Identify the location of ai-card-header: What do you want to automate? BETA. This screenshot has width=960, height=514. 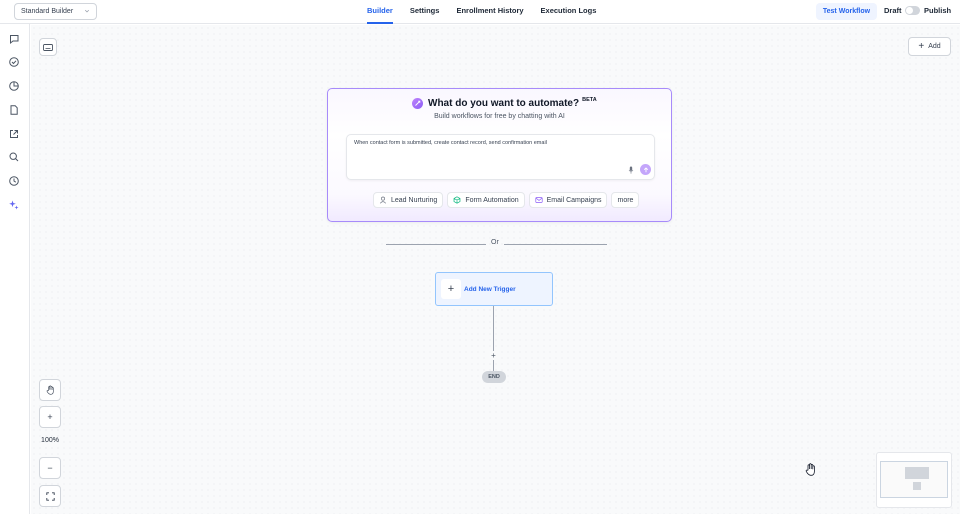
(504, 102).